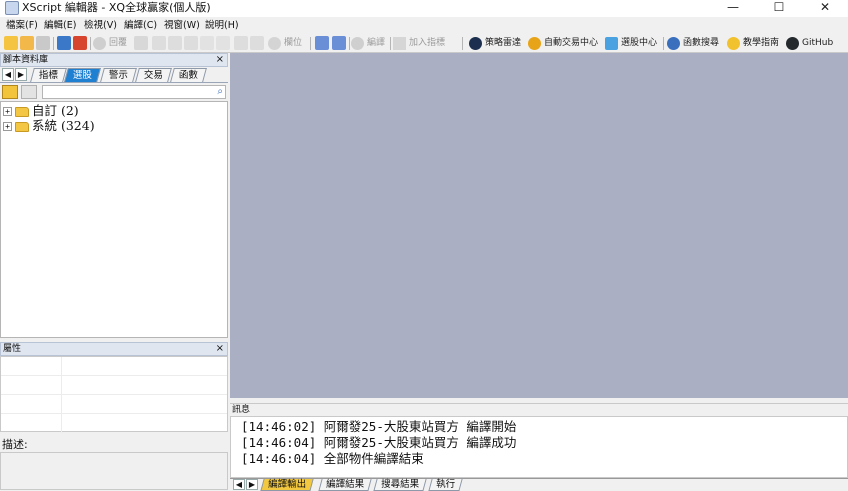  What do you see at coordinates (114, 471) in the screenshot?
I see `description-box` at bounding box center [114, 471].